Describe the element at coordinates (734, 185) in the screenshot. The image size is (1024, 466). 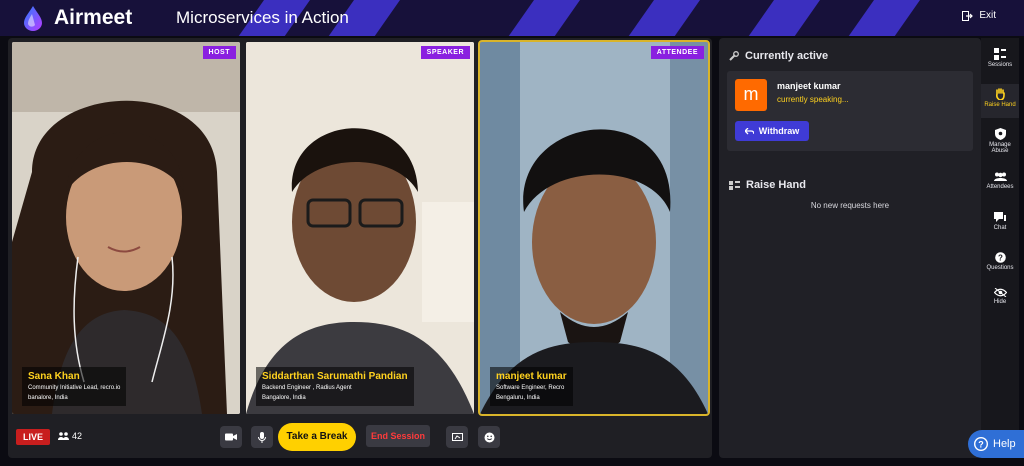
I see `raise-hand-list-icon` at that location.